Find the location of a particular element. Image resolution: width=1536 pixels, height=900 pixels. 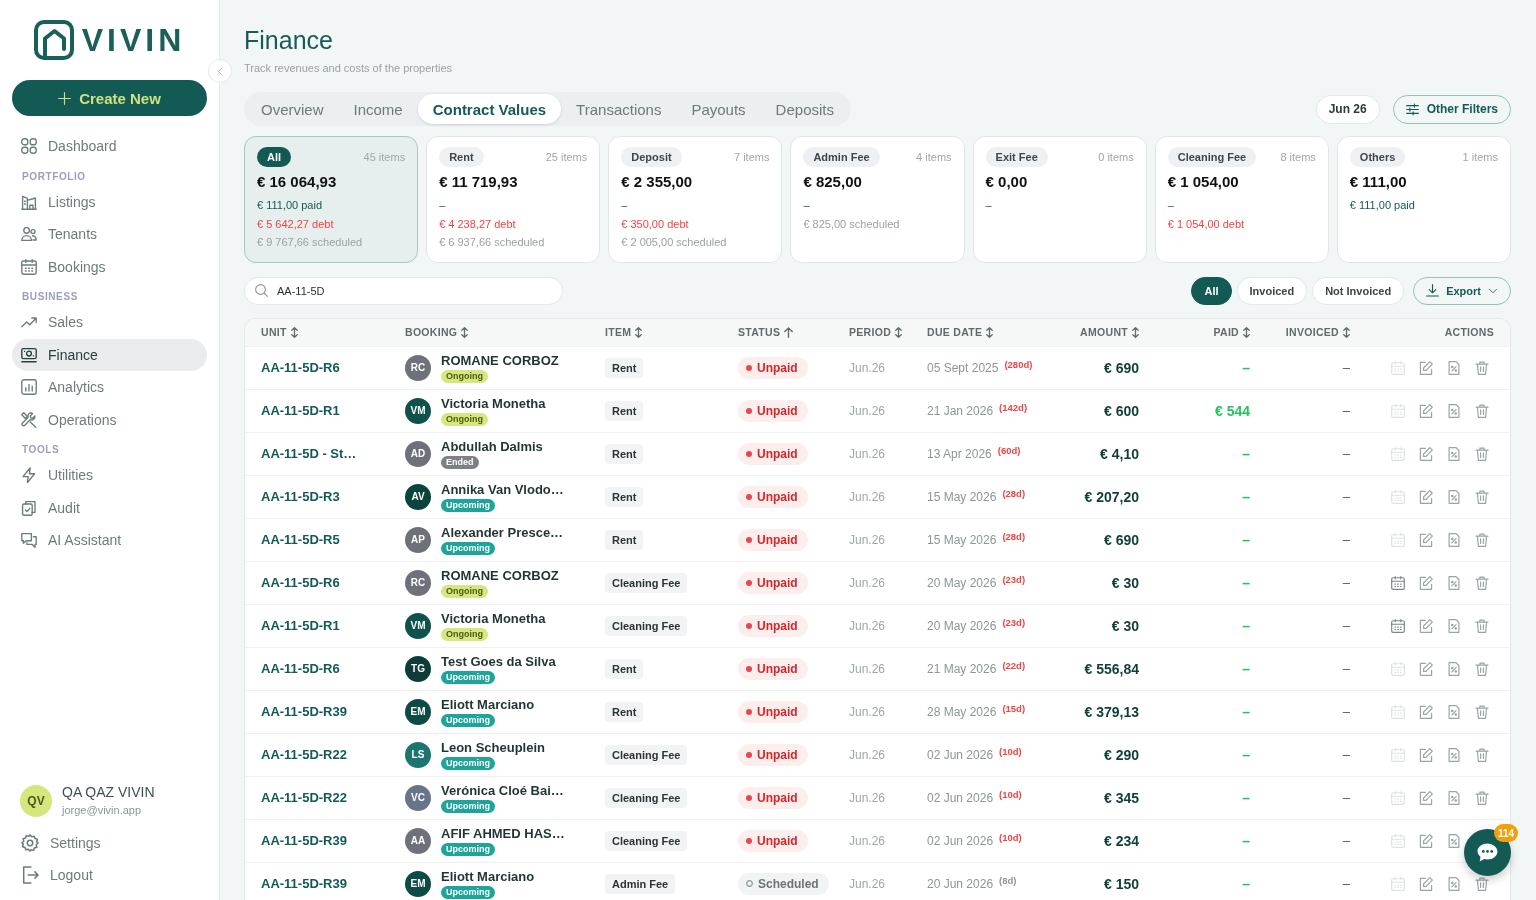

tab: Deposits is located at coordinates (804, 109).